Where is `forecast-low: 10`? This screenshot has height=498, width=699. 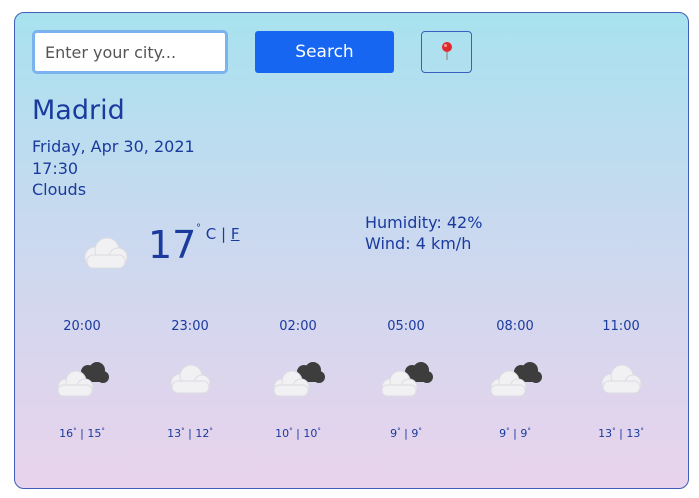 forecast-low: 10 is located at coordinates (310, 433).